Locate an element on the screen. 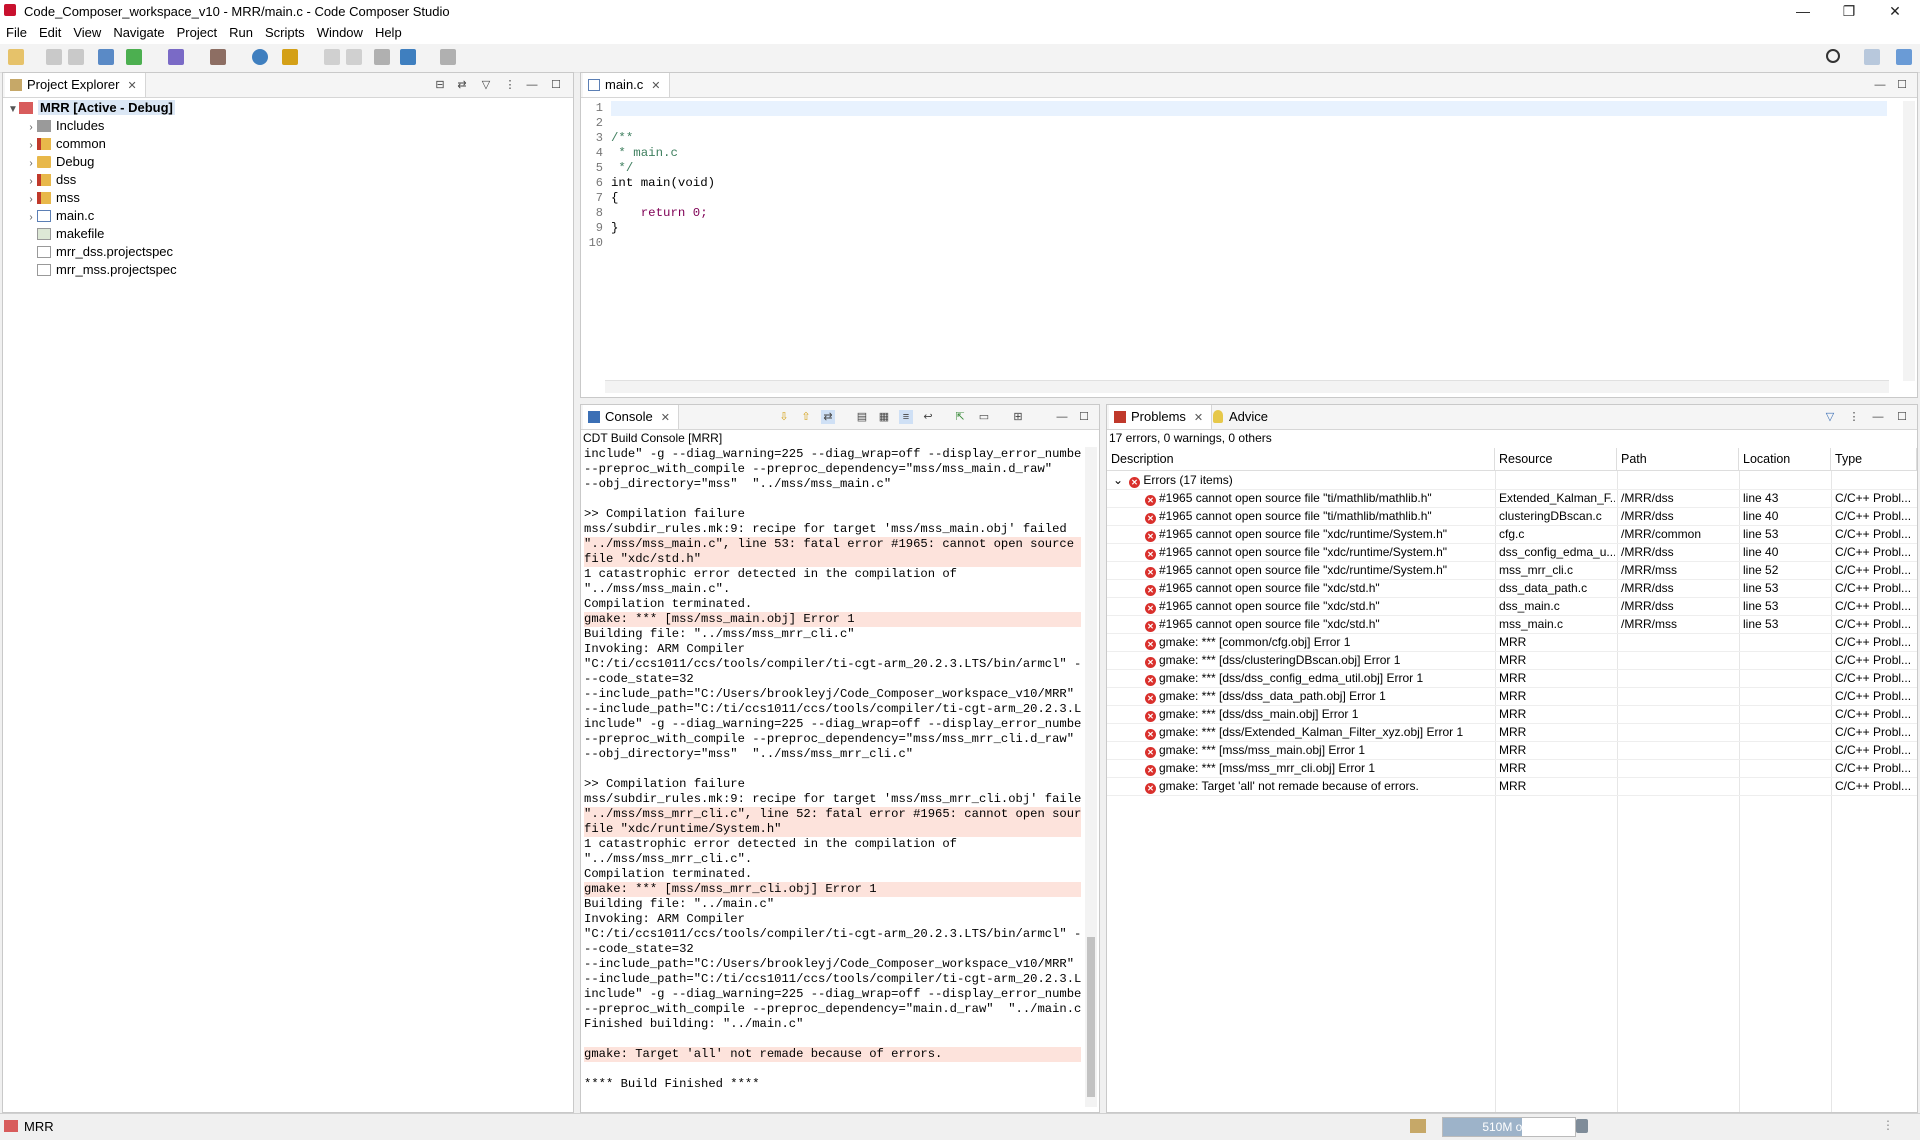 This screenshot has width=1920, height=1140. column-type: Type is located at coordinates (1874, 459).